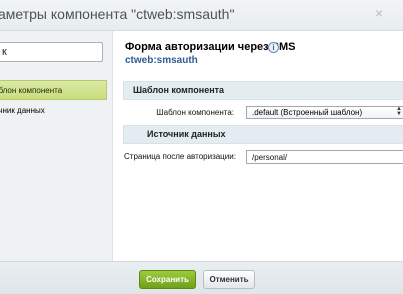 The image size is (403, 294). Describe the element at coordinates (273, 47) in the screenshot. I see `info-icon: i` at that location.